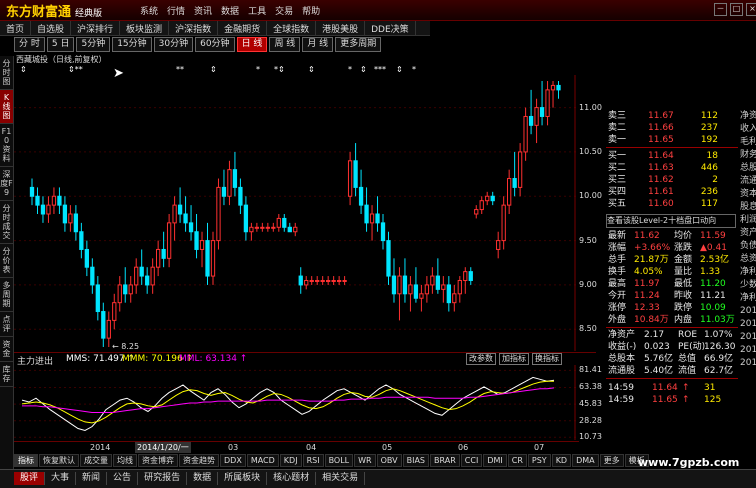 Image resolution: width=756 pixels, height=488 pixels. Describe the element at coordinates (285, 44) in the screenshot. I see `period-button: 周 线` at that location.